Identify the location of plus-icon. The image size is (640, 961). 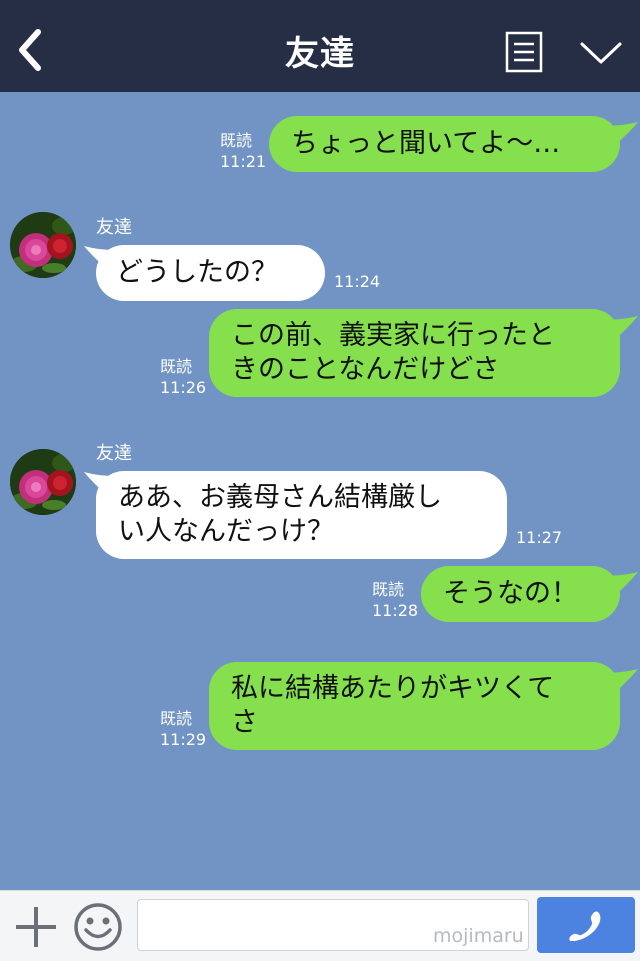
(36, 927).